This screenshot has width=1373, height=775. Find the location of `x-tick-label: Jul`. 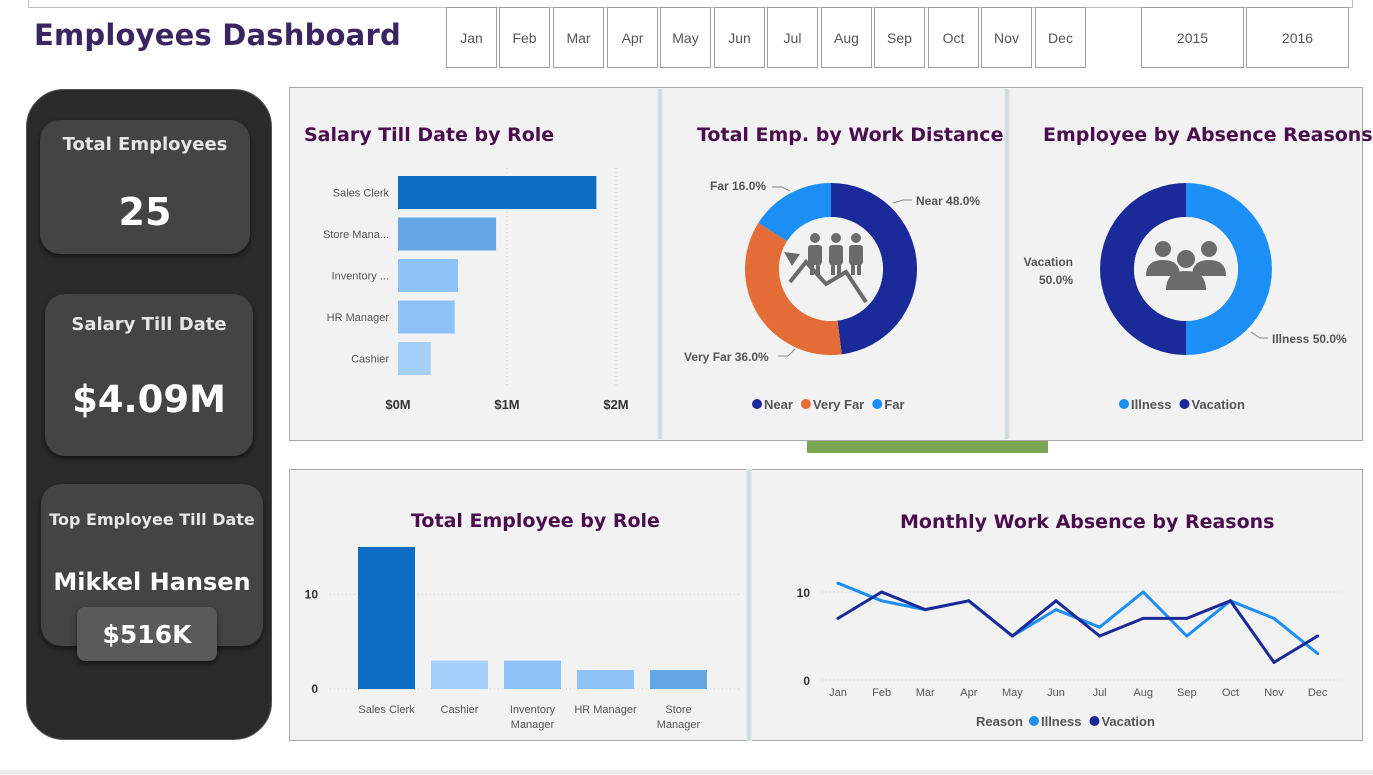

x-tick-label: Jul is located at coordinates (1100, 693).